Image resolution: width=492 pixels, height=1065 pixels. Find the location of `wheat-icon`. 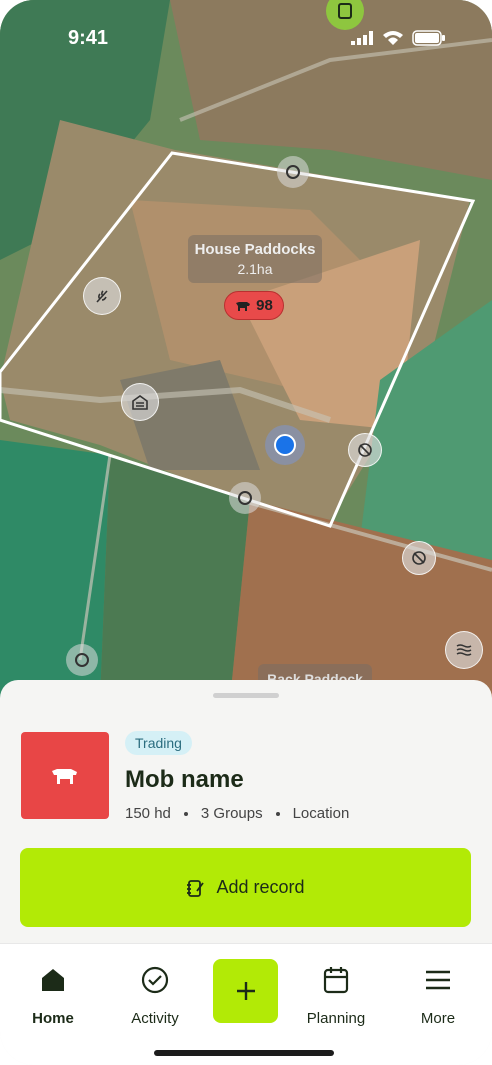

wheat-icon is located at coordinates (102, 296).